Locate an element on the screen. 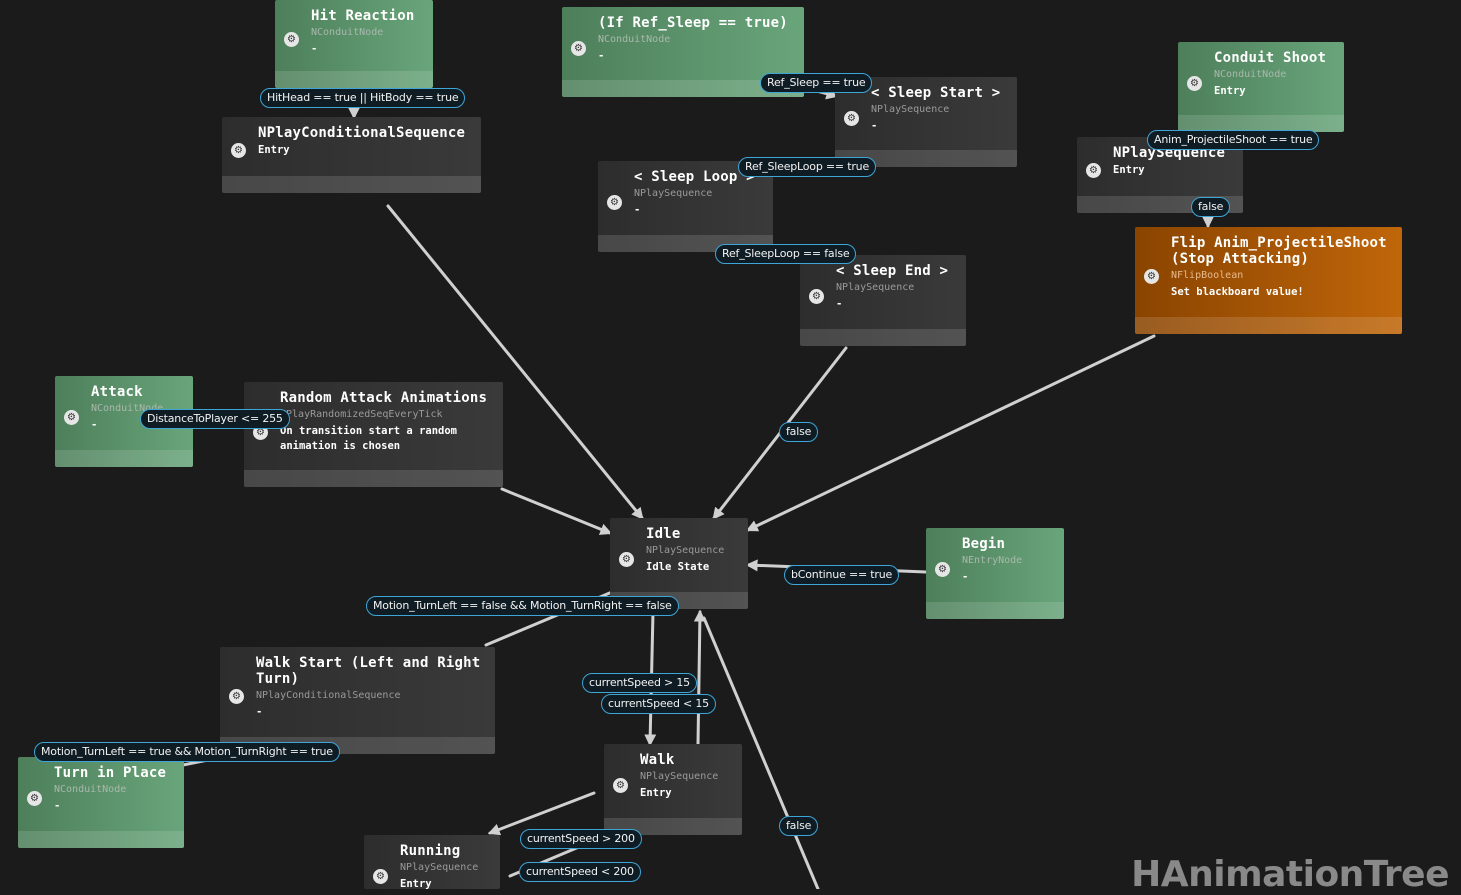 The width and height of the screenshot is (1461, 895). node-running: ⚙ Running NPlaySequence Entry is located at coordinates (432, 862).